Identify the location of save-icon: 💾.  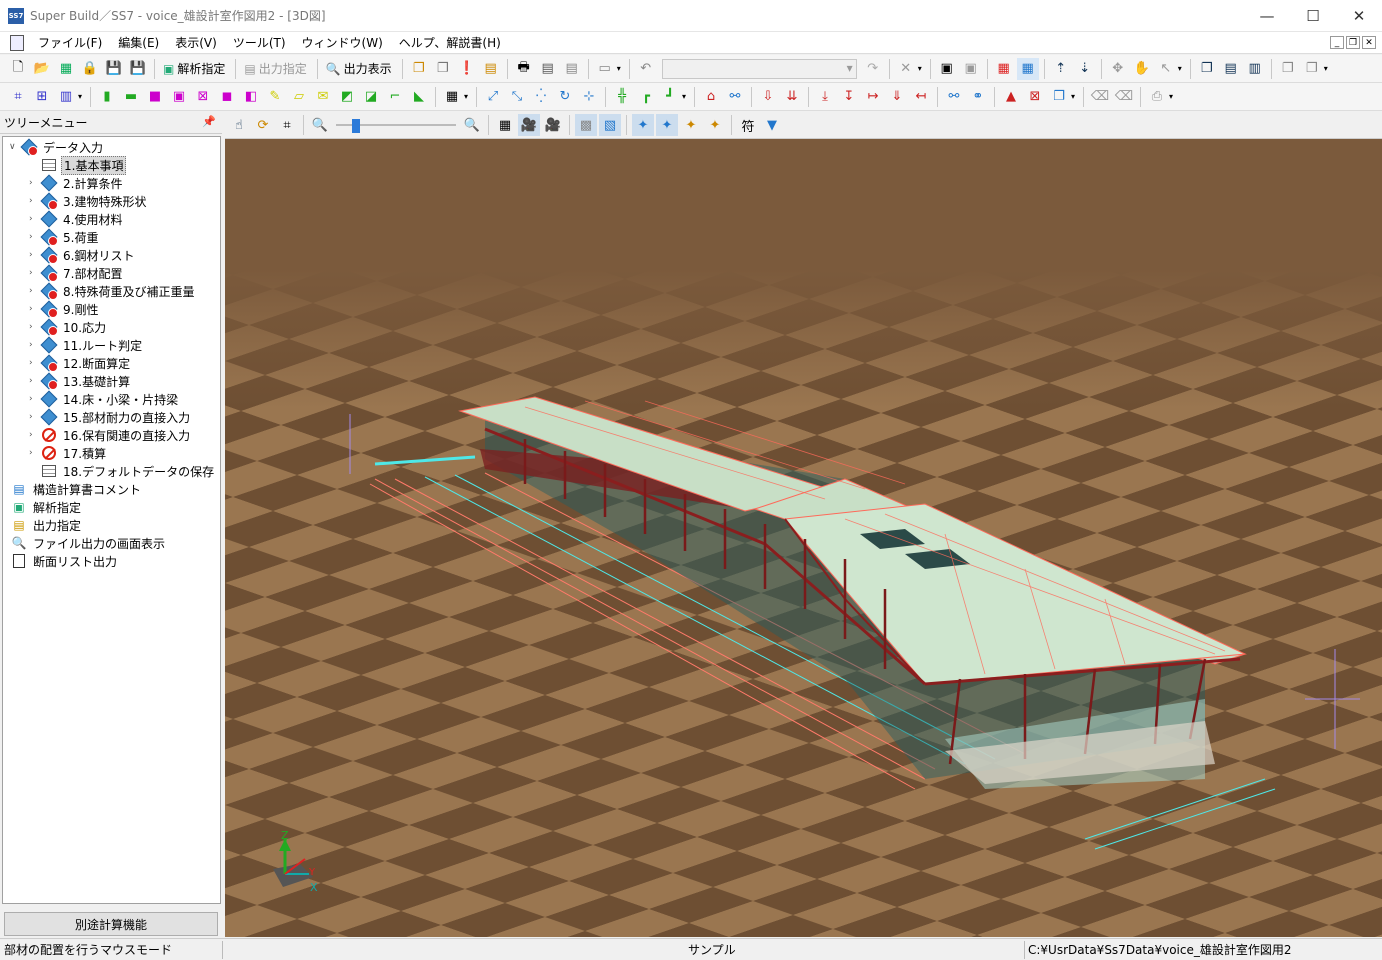
(114, 69).